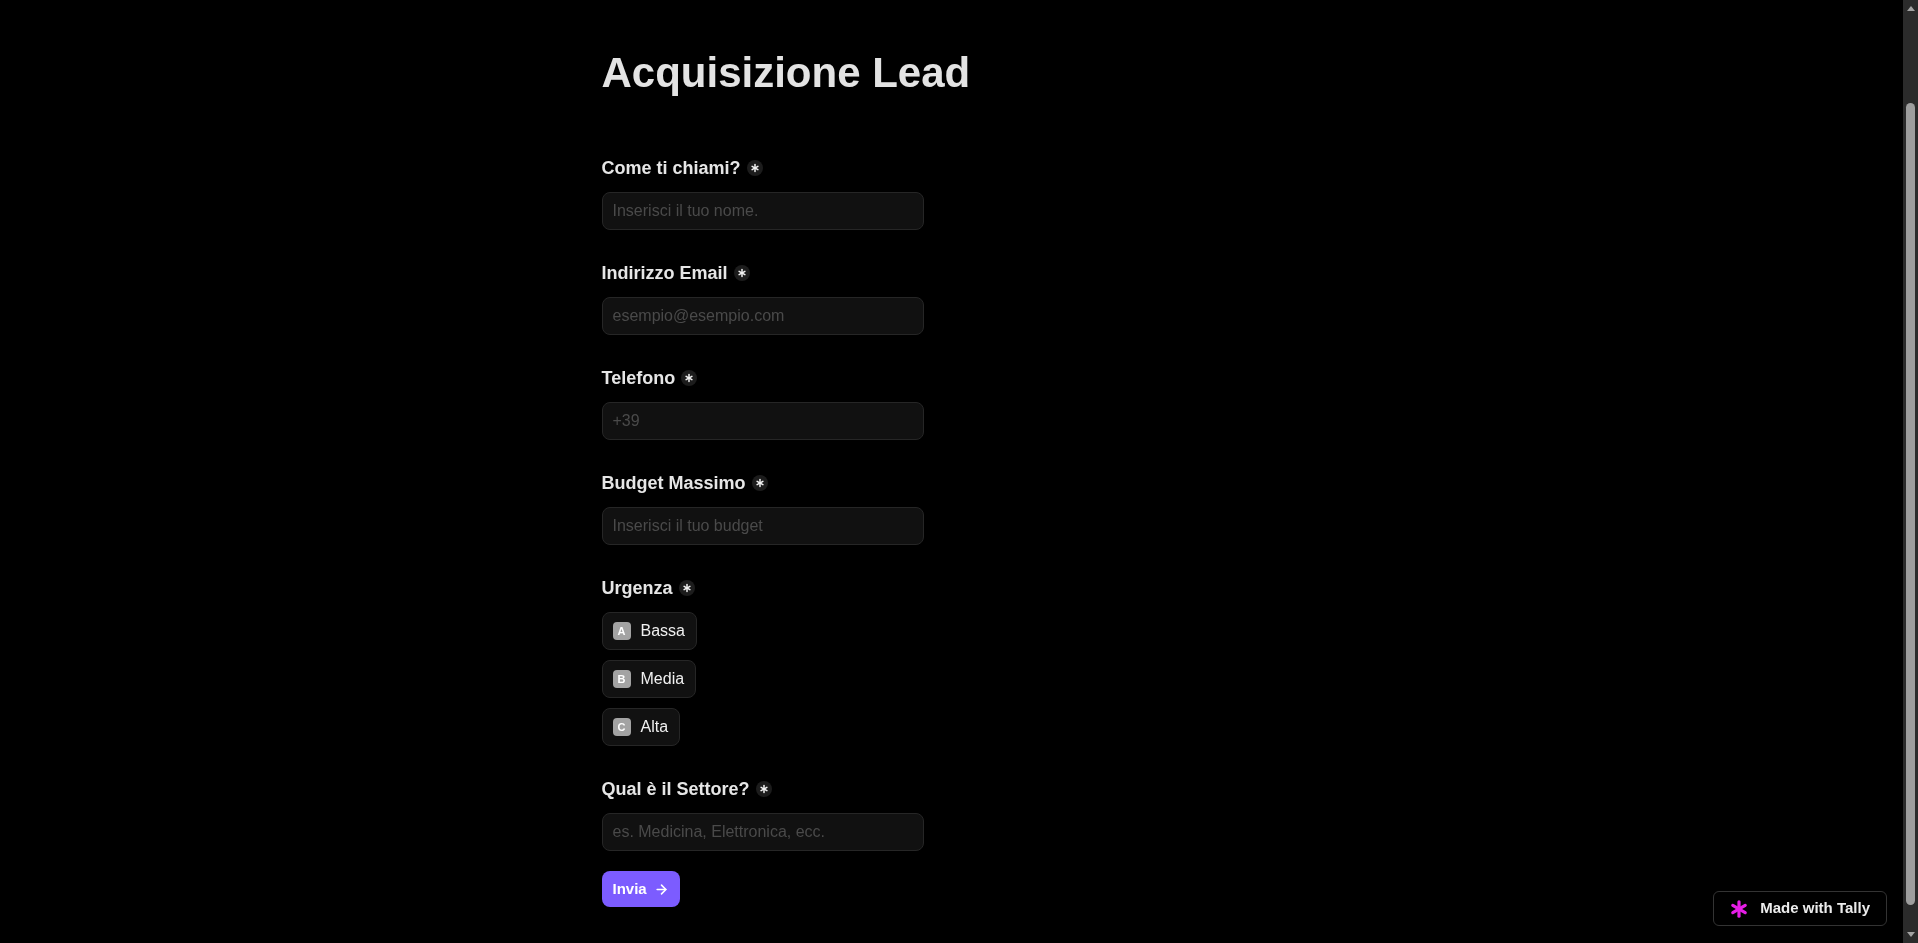 This screenshot has width=1918, height=943. What do you see at coordinates (762, 316) in the screenshot?
I see `text-field: esempio@esempio.com` at bounding box center [762, 316].